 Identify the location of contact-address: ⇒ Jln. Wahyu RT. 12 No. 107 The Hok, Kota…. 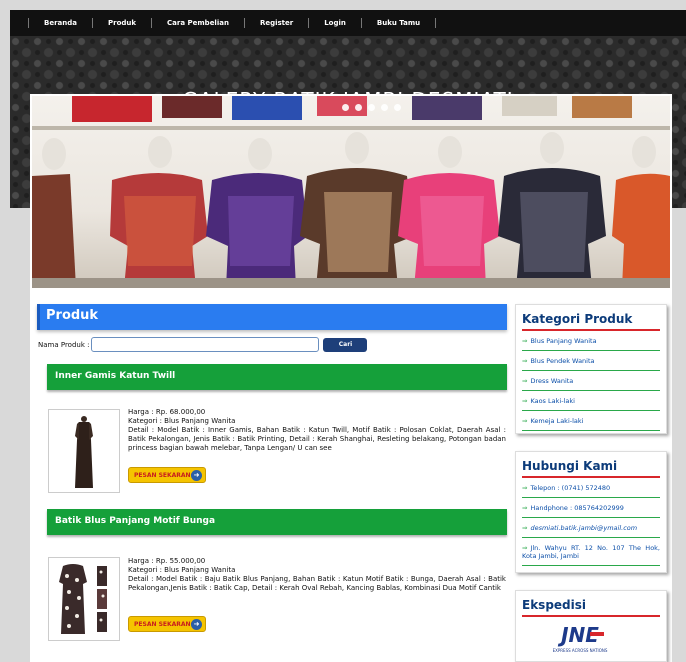
(591, 552).